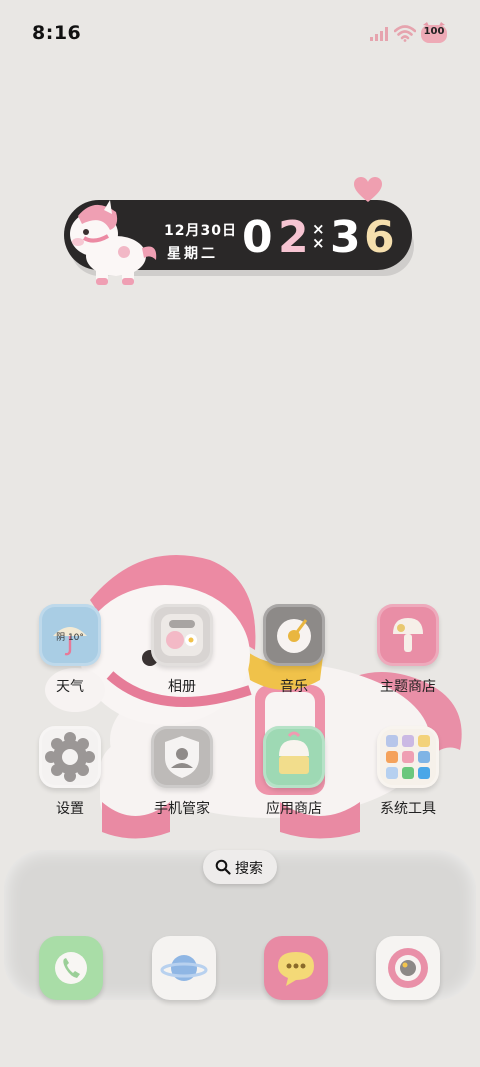 The height and width of the screenshot is (1067, 480). I want to click on battery-indicator: 100, so click(434, 33).